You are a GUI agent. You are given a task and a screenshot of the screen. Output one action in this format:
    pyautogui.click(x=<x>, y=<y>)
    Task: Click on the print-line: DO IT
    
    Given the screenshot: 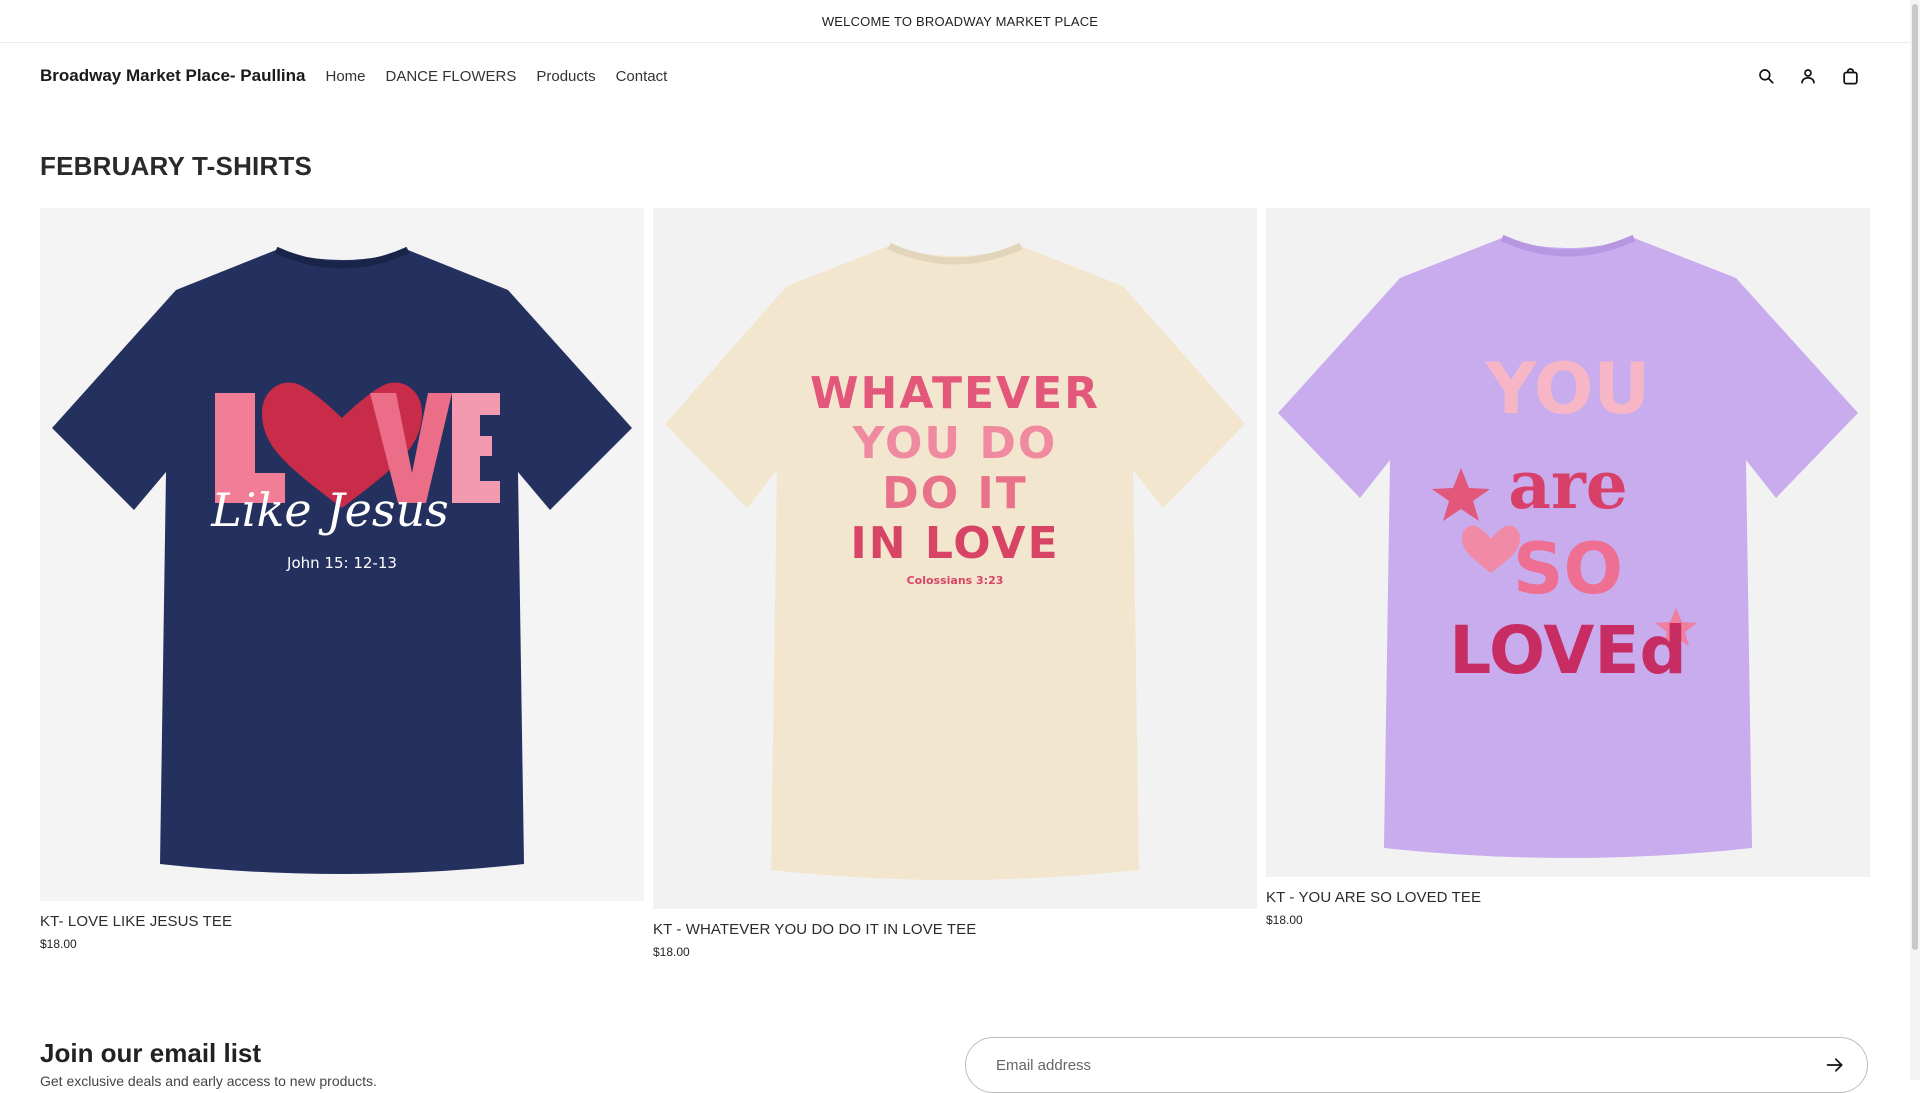 What is the action you would take?
    pyautogui.click(x=955, y=493)
    